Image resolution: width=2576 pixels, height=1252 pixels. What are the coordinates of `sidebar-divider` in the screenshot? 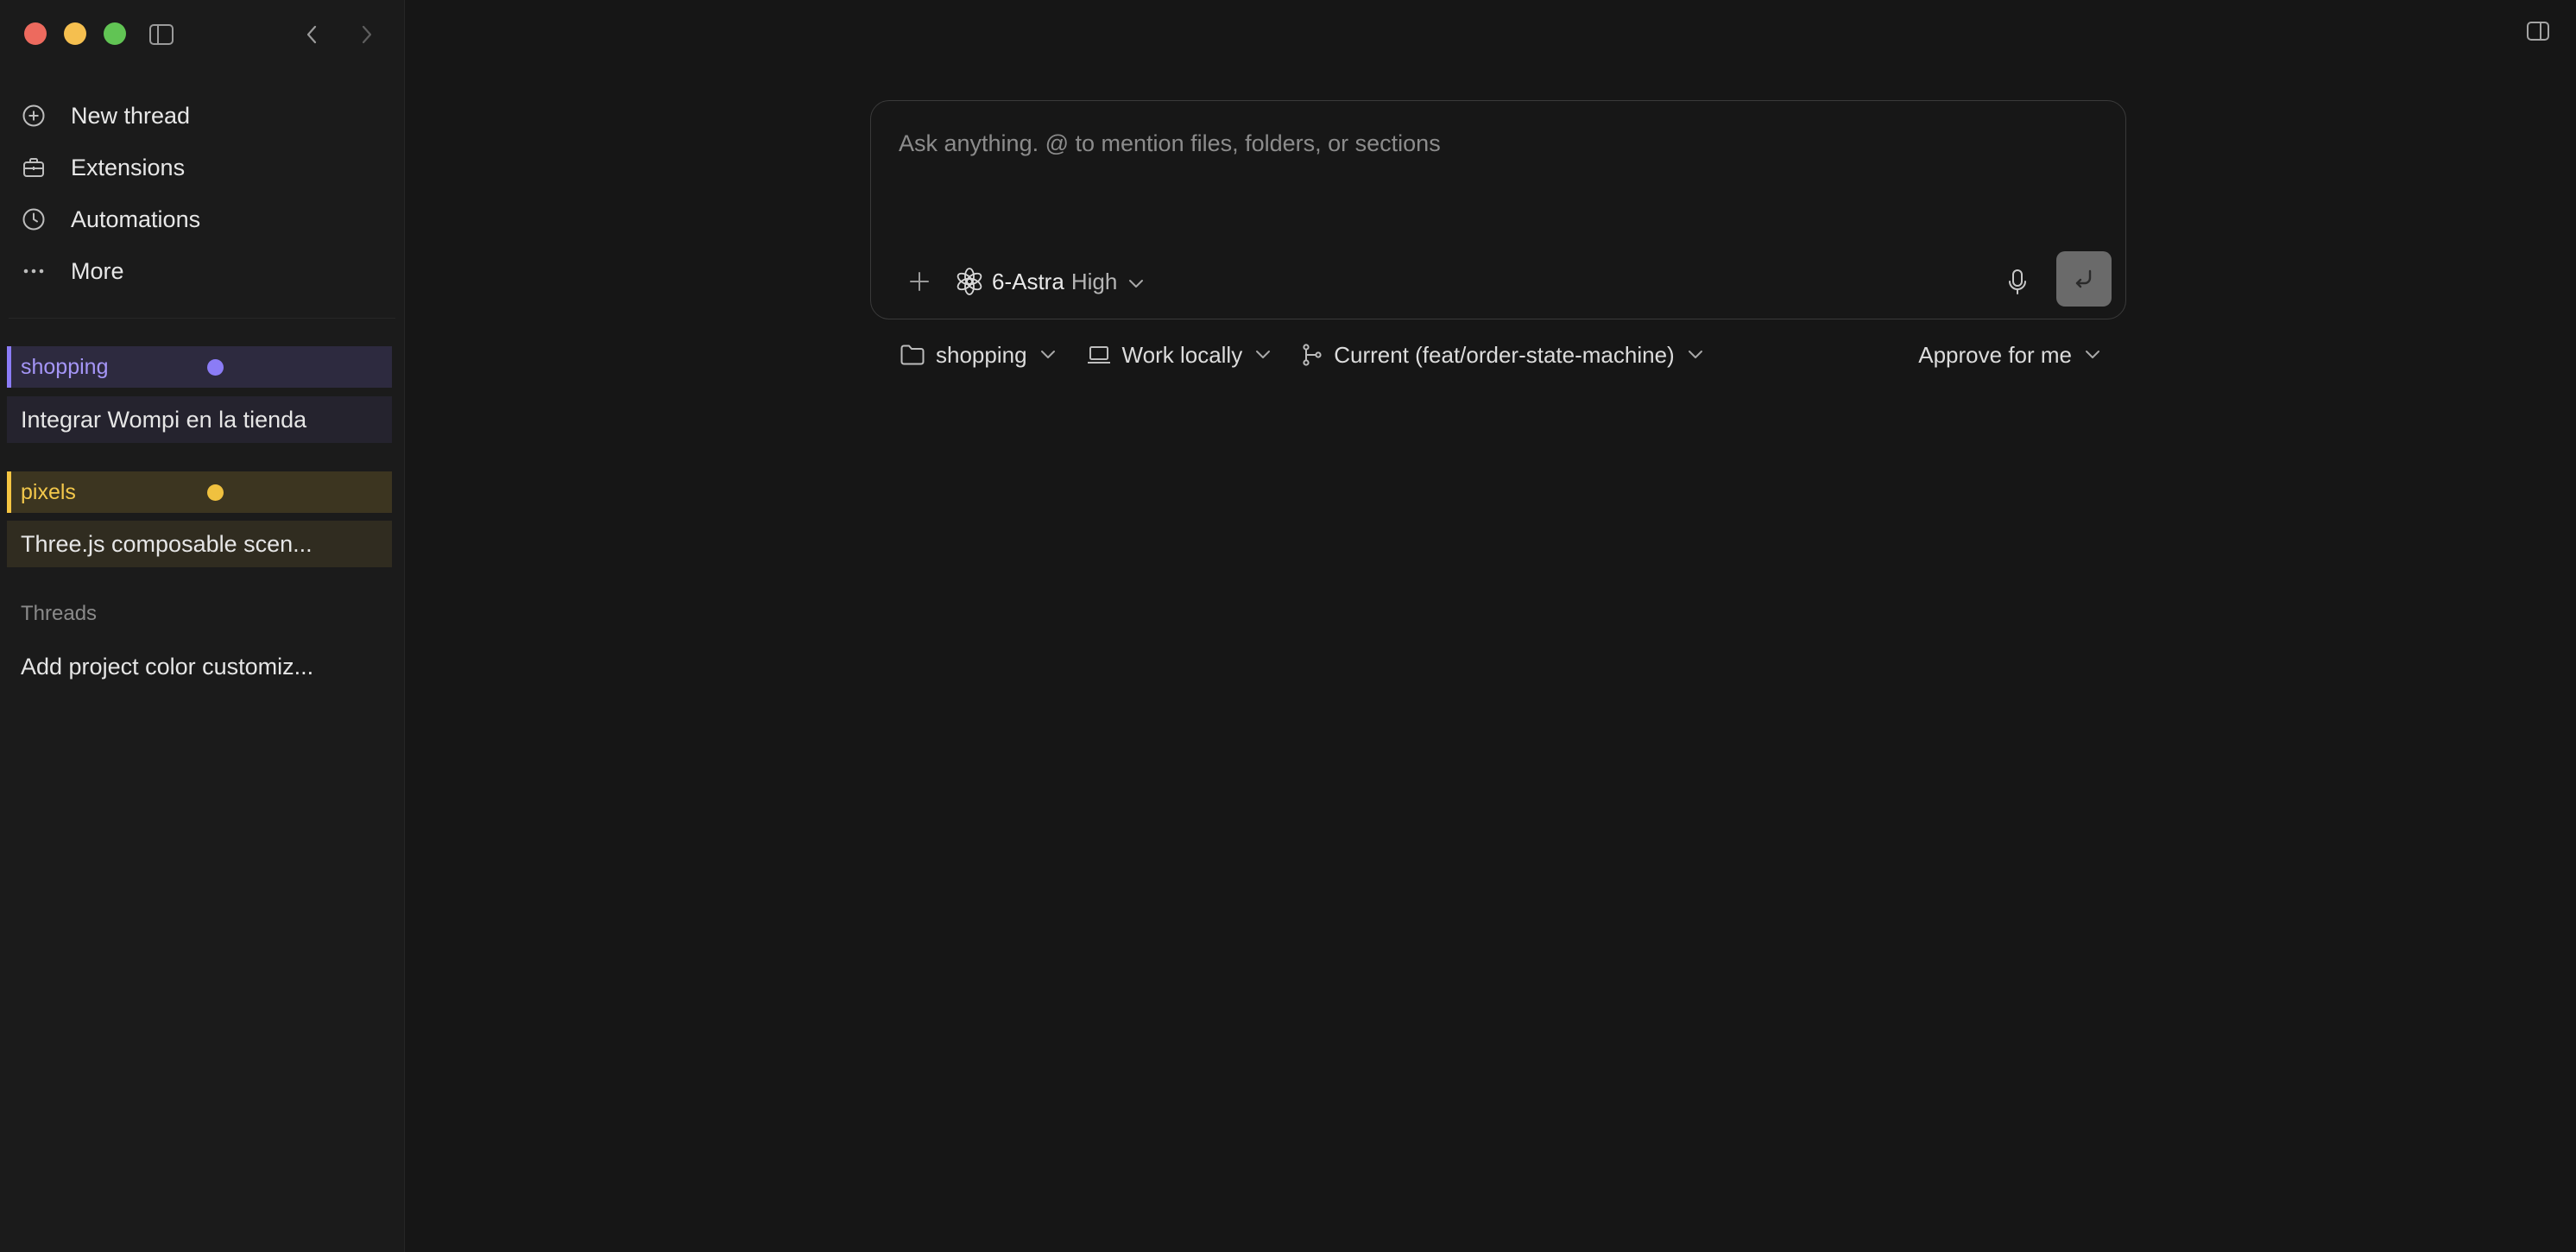 It's located at (202, 318).